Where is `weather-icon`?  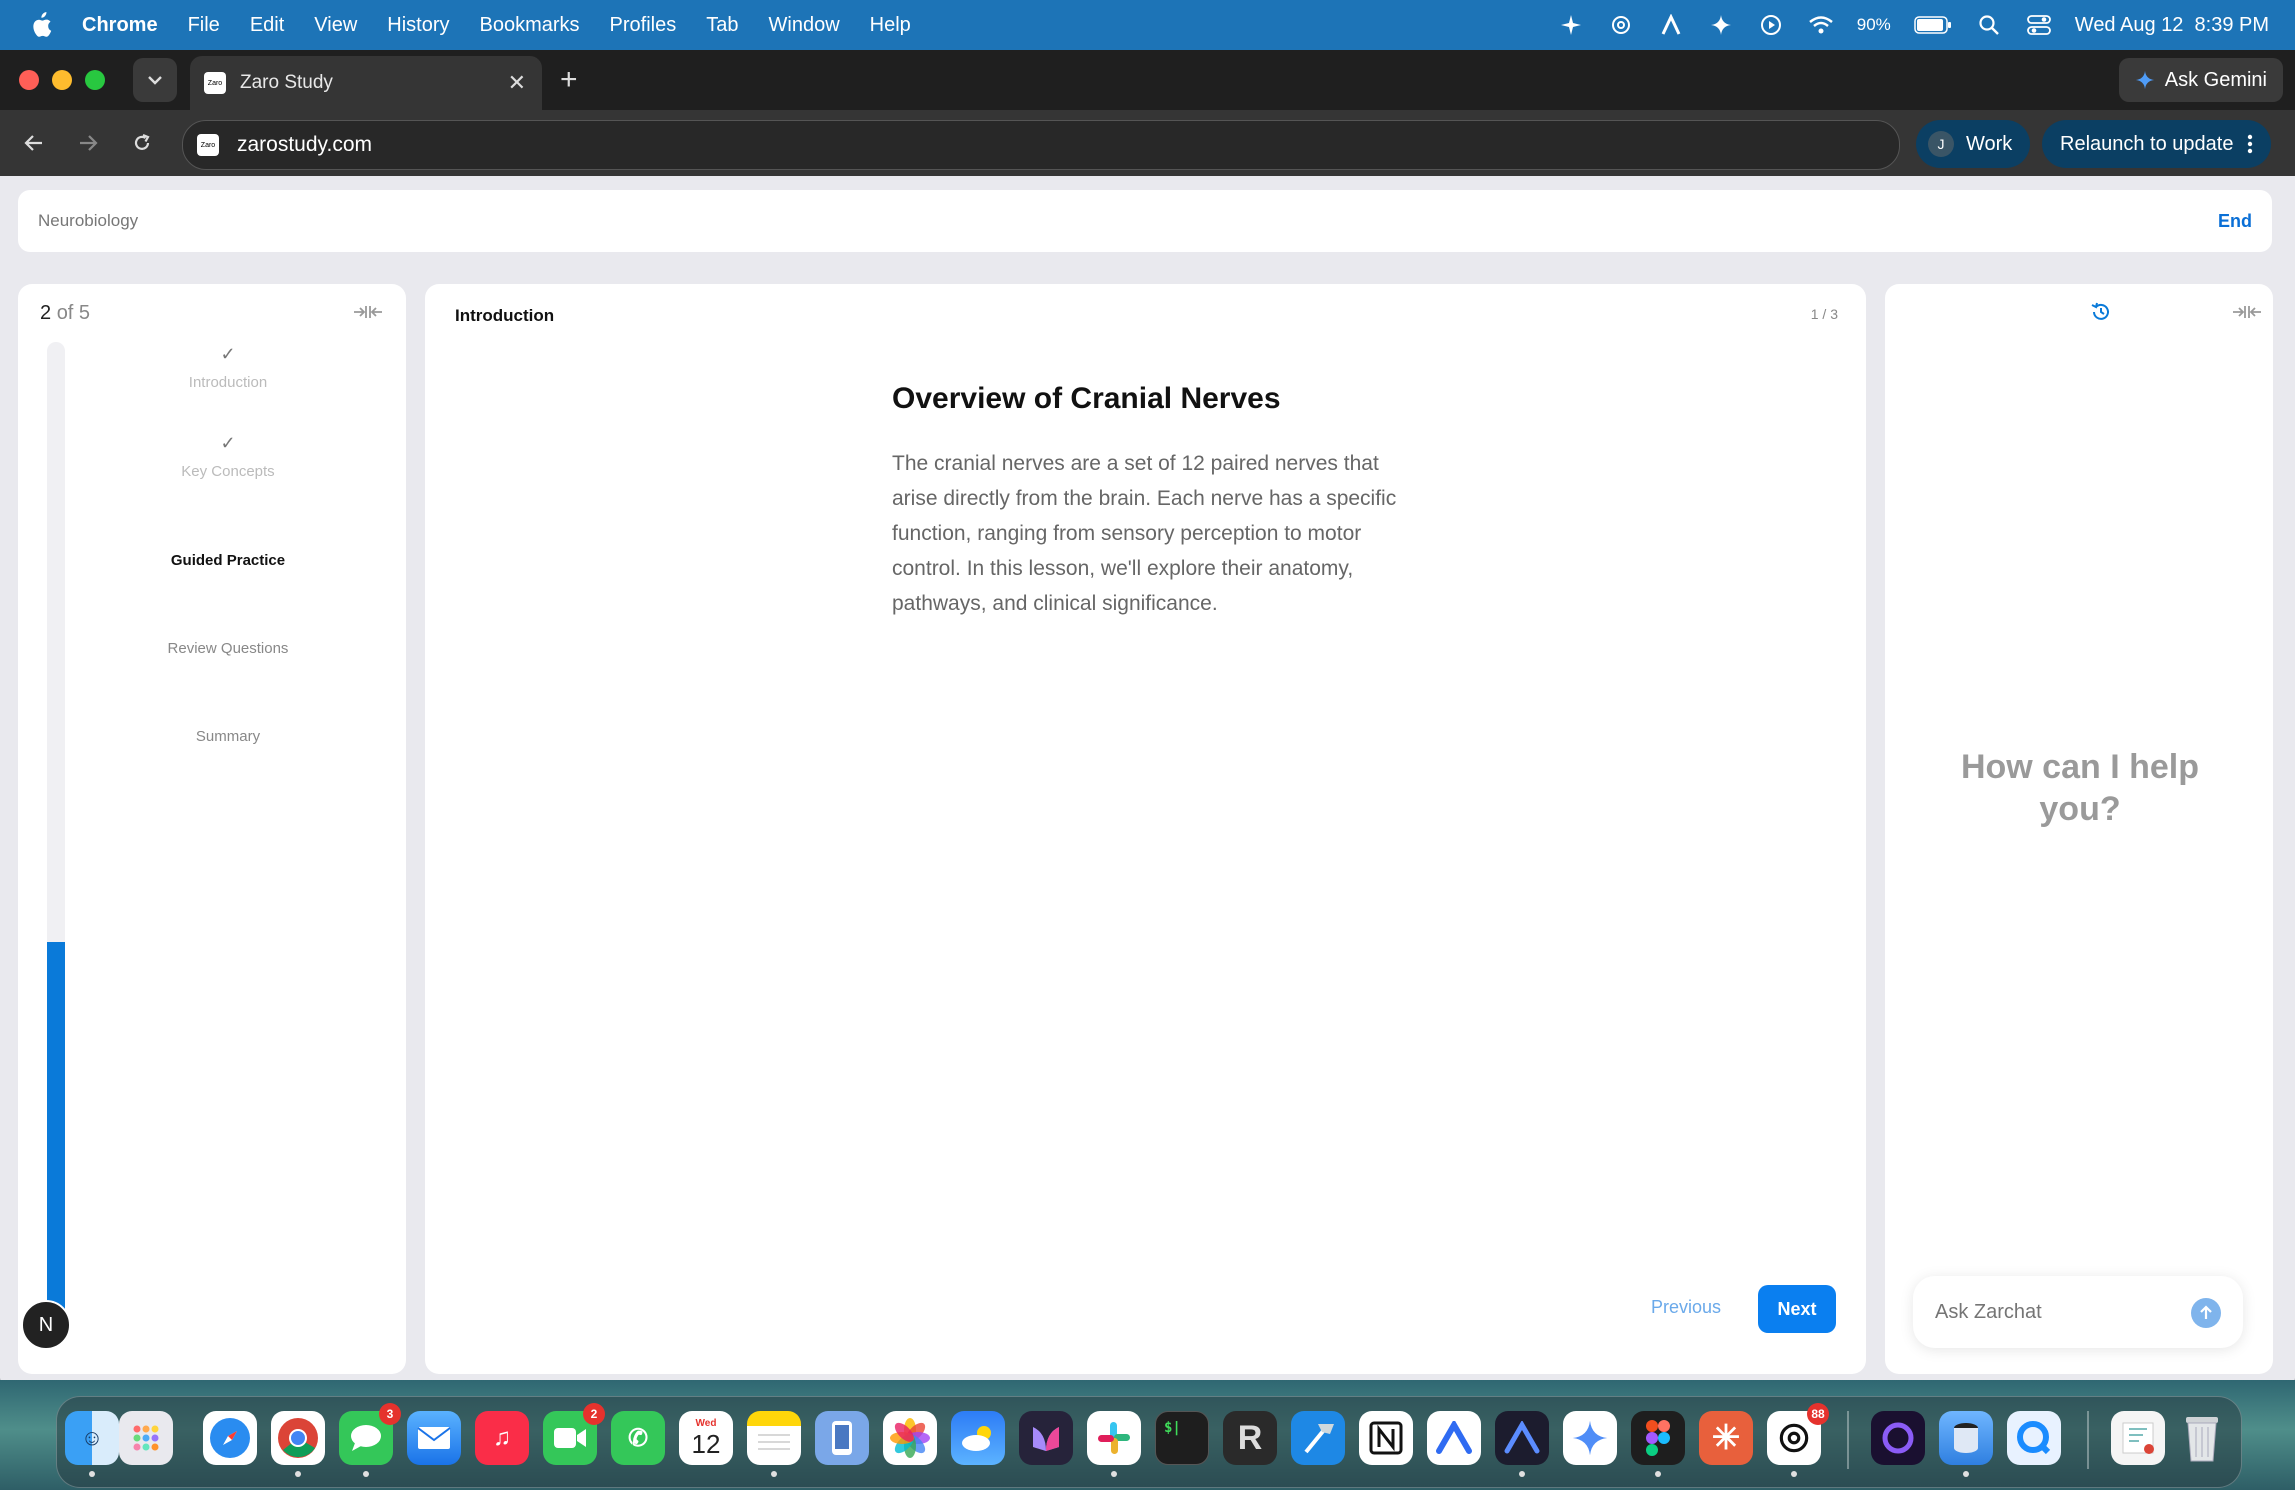 weather-icon is located at coordinates (978, 1438).